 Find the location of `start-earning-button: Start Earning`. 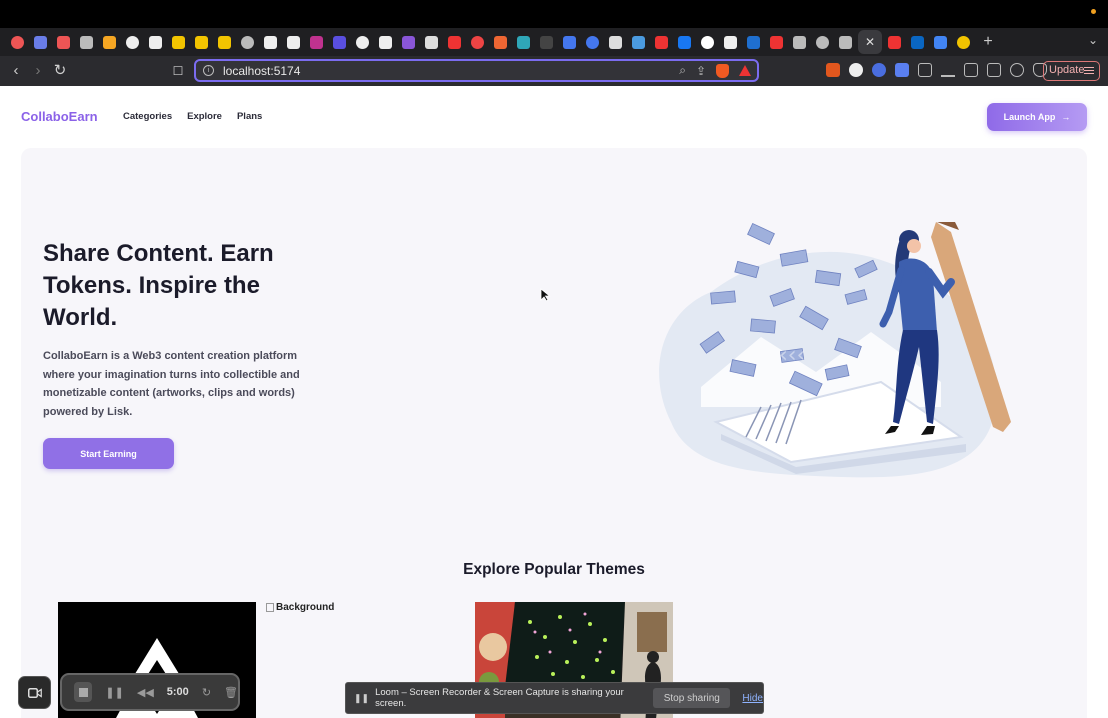

start-earning-button: Start Earning is located at coordinates (108, 453).